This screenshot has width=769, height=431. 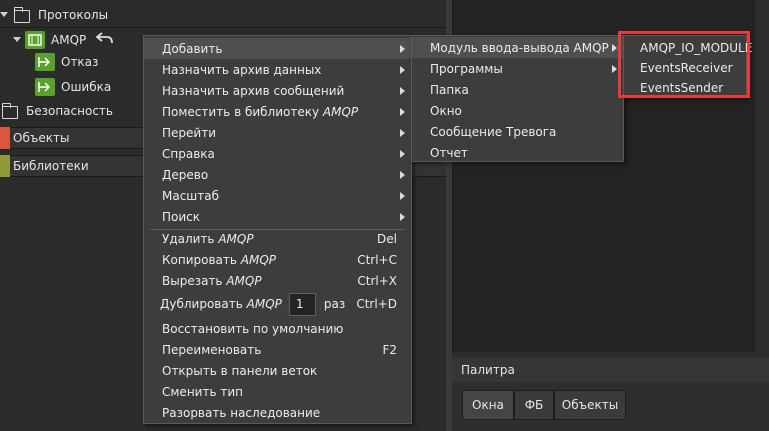 I want to click on menu-item-duplicate: Дублировать AMQP 1 раз Ctrl+D, so click(x=277, y=304).